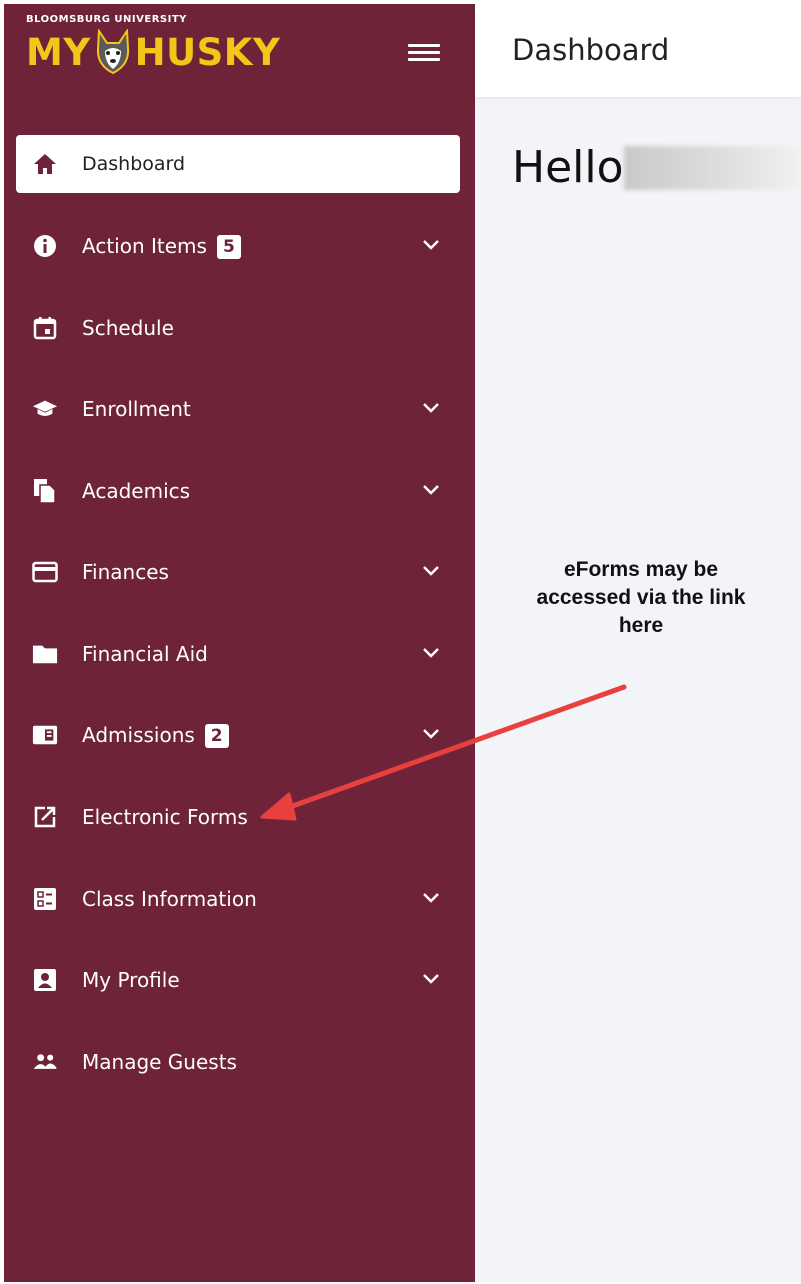 This screenshot has width=801, height=1284. I want to click on sidebar-item-label: Academics, so click(136, 491).